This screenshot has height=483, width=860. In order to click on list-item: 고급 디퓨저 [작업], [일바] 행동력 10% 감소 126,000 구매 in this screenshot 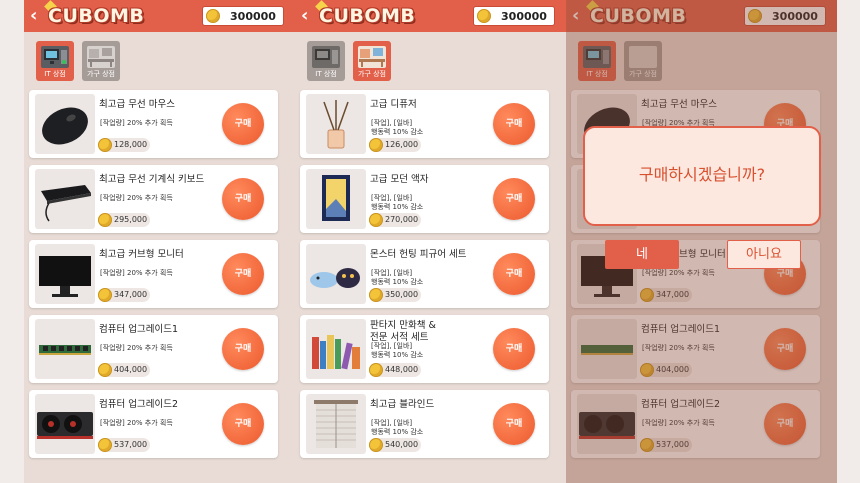, I will do `click(424, 124)`.